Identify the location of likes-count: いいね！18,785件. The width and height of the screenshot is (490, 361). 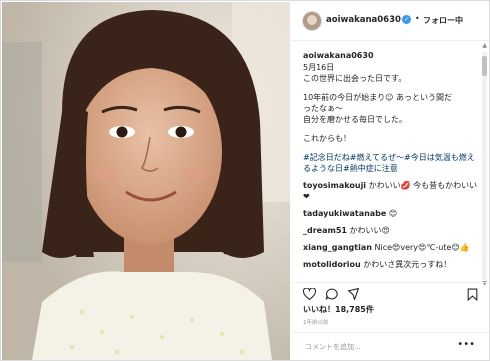
(338, 309).